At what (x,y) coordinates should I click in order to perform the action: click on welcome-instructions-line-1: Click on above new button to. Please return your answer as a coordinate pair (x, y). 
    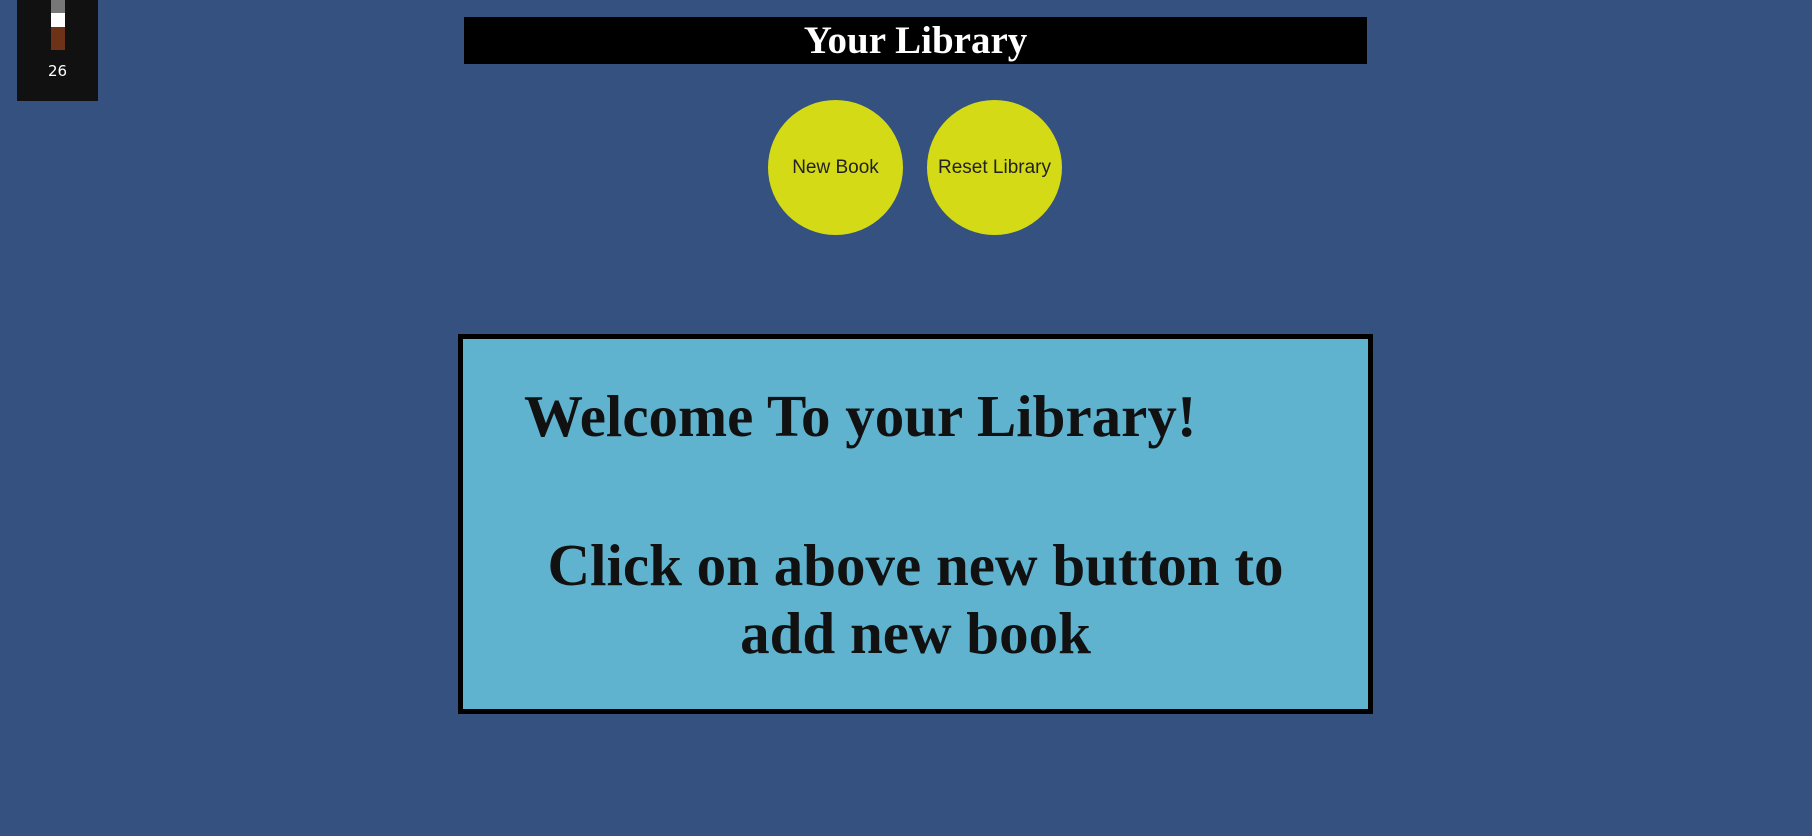
    Looking at the image, I should click on (915, 565).